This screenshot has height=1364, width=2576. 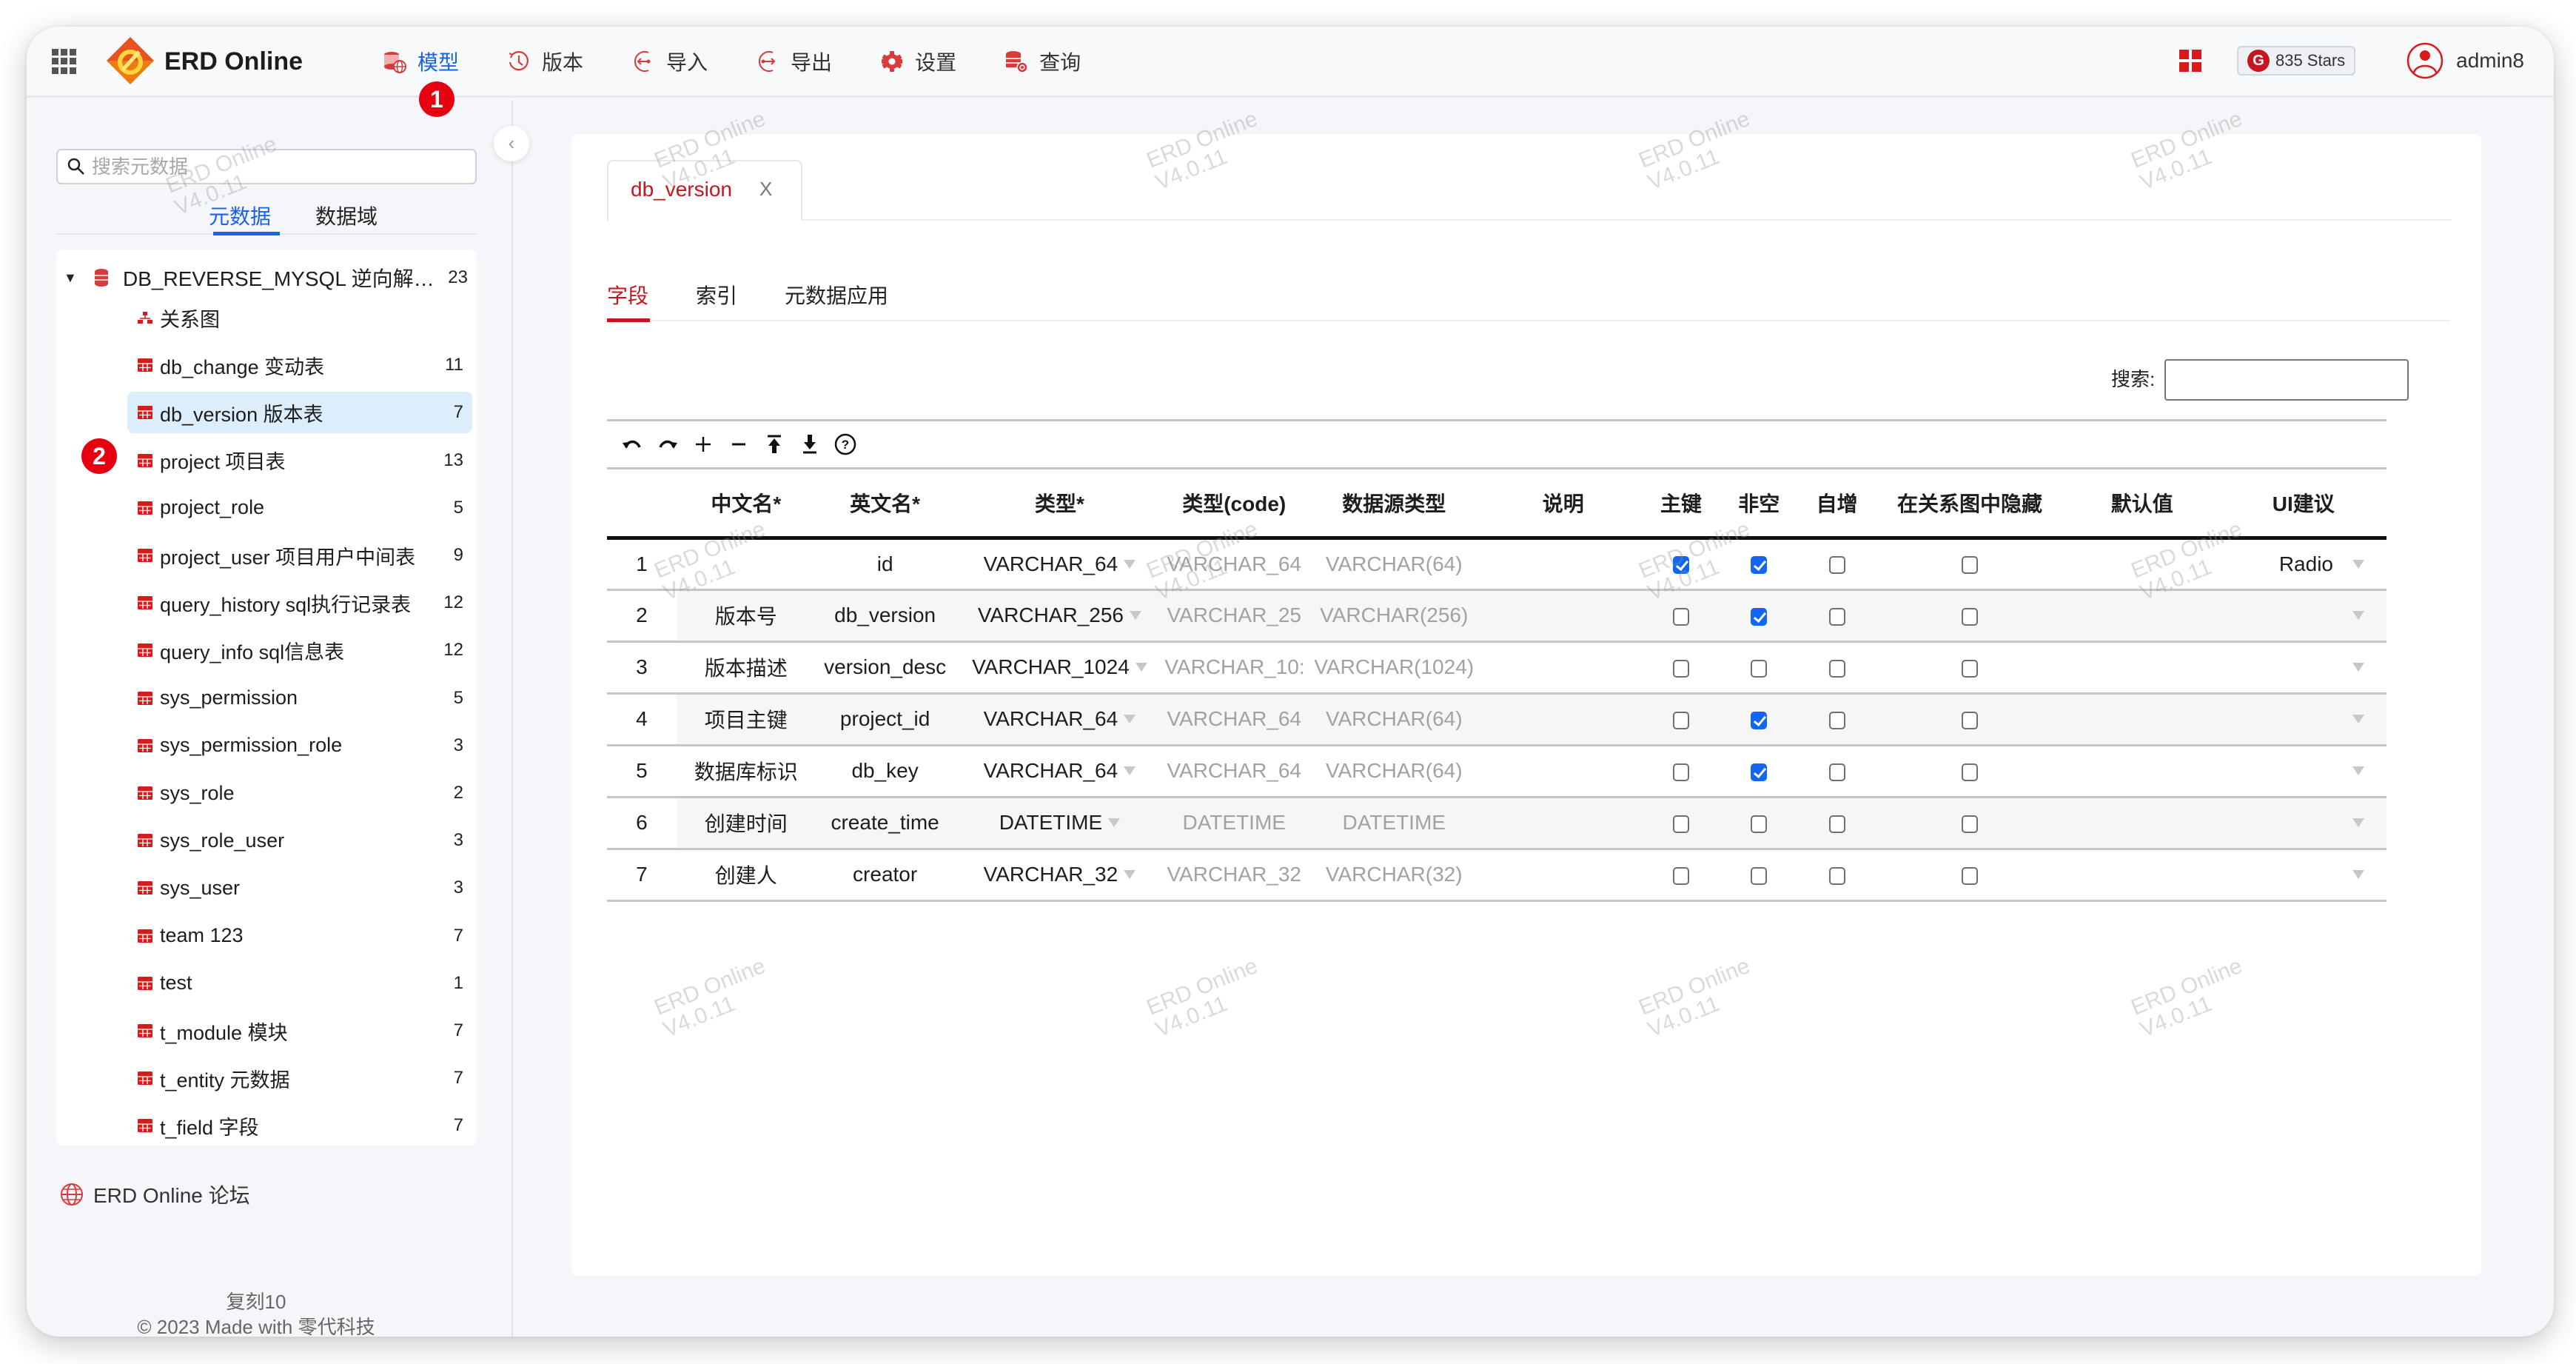 I want to click on cell-chinese-name: 版本描述, so click(x=746, y=668).